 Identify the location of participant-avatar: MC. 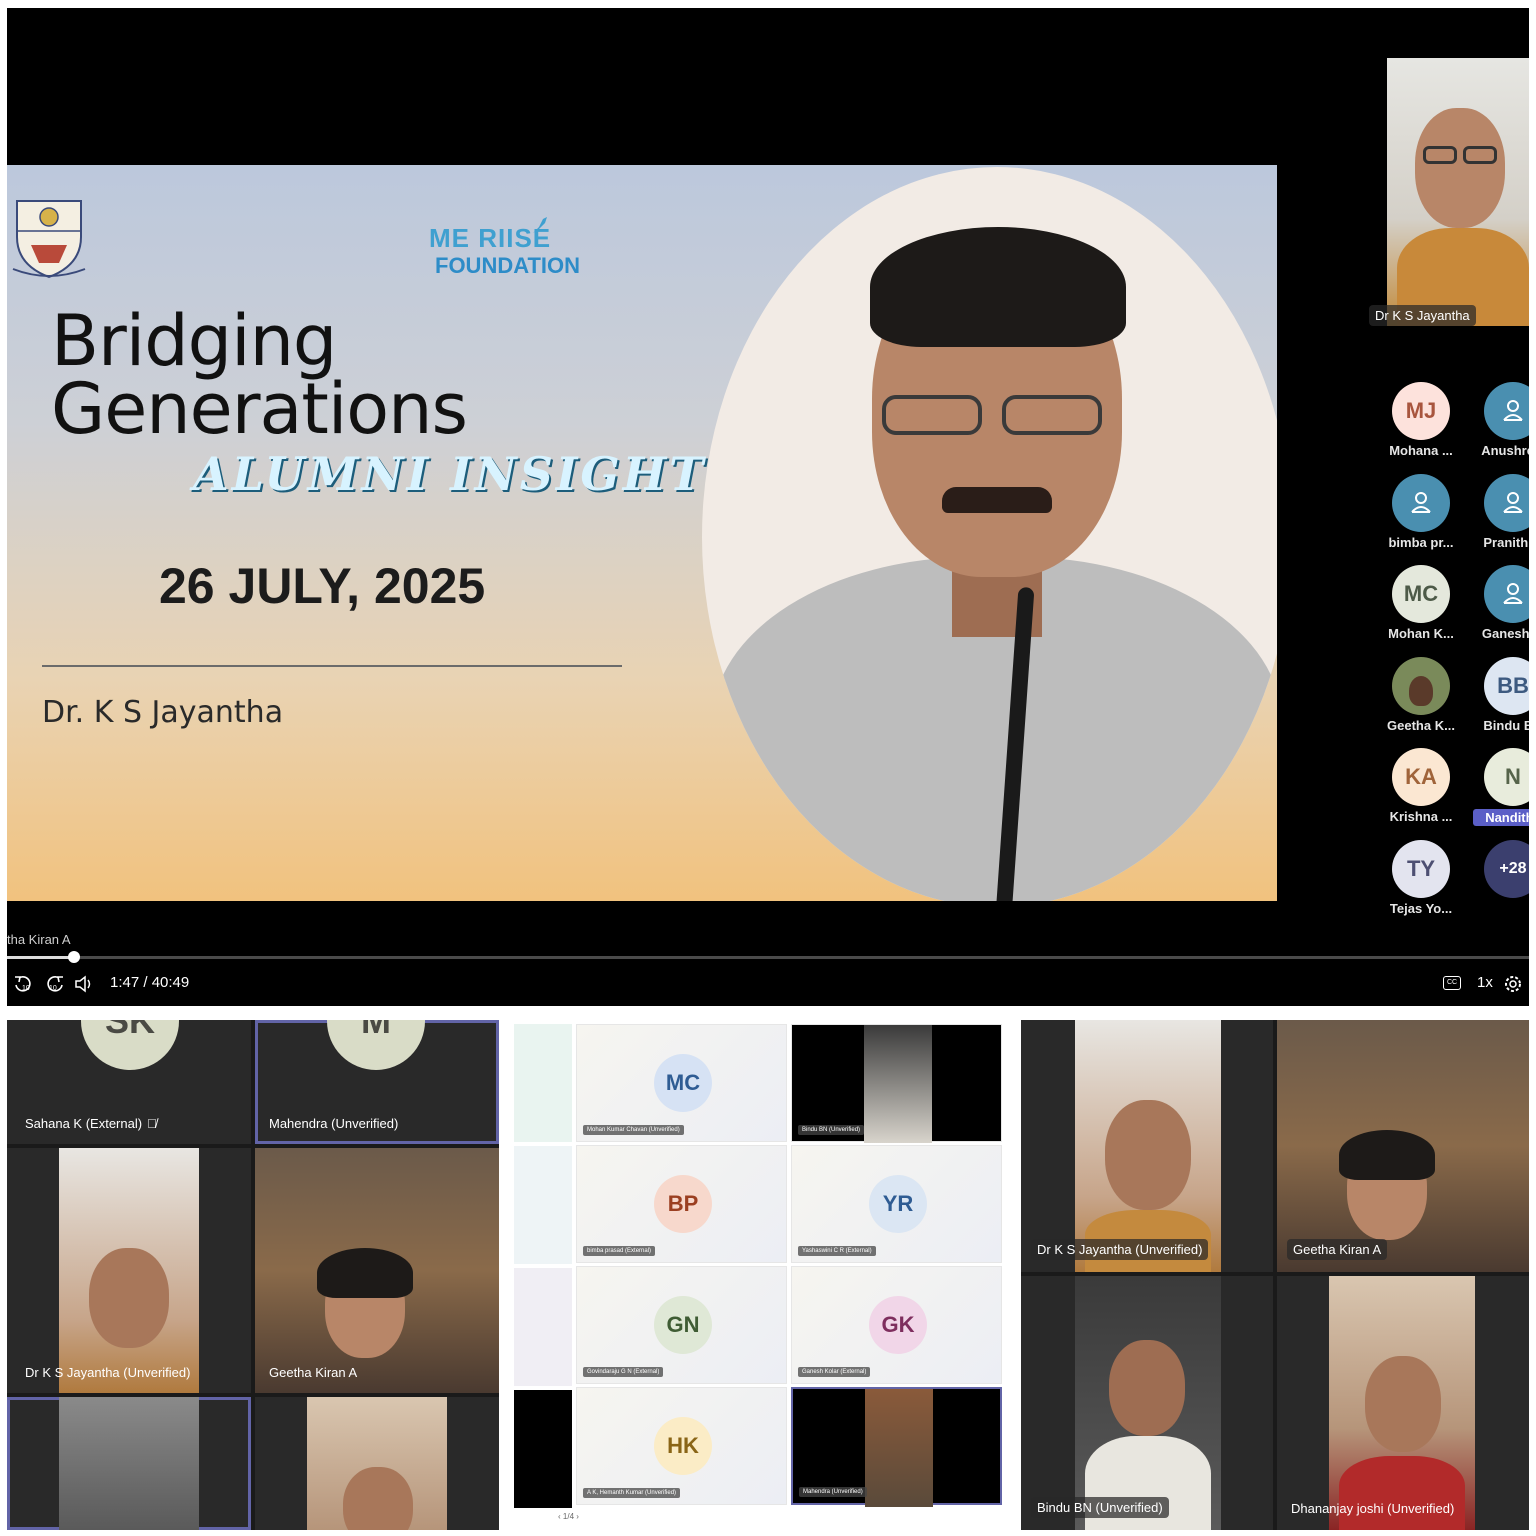
(683, 1083).